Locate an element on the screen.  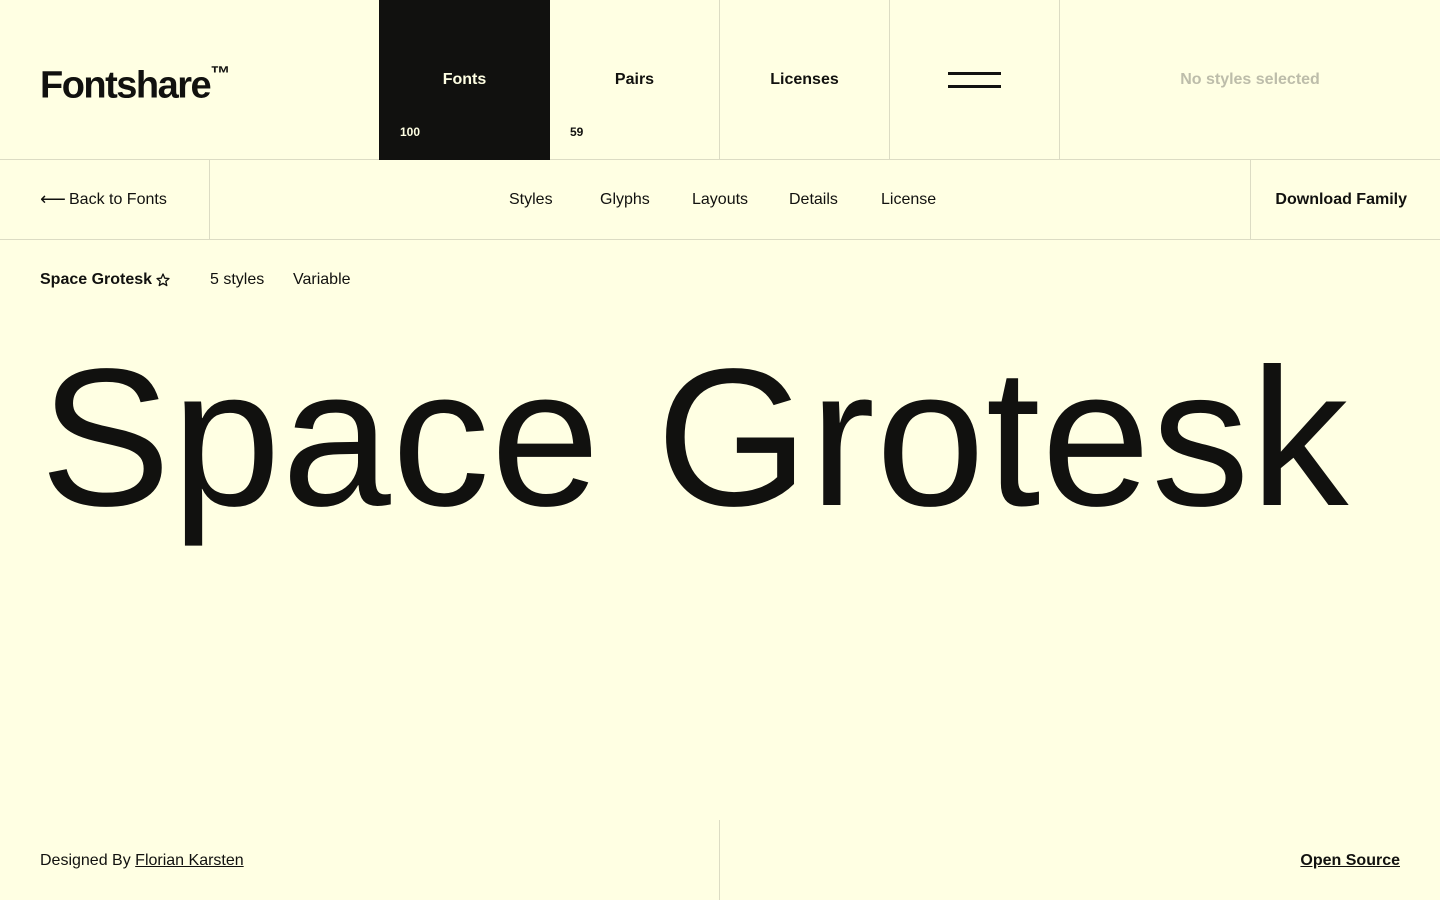
font-type: Variable is located at coordinates (322, 279).